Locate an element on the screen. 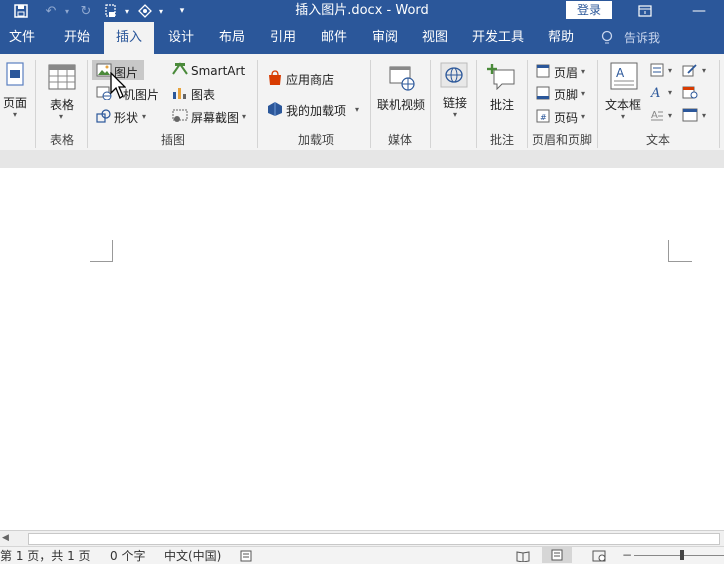  chart-icon is located at coordinates (180, 94).